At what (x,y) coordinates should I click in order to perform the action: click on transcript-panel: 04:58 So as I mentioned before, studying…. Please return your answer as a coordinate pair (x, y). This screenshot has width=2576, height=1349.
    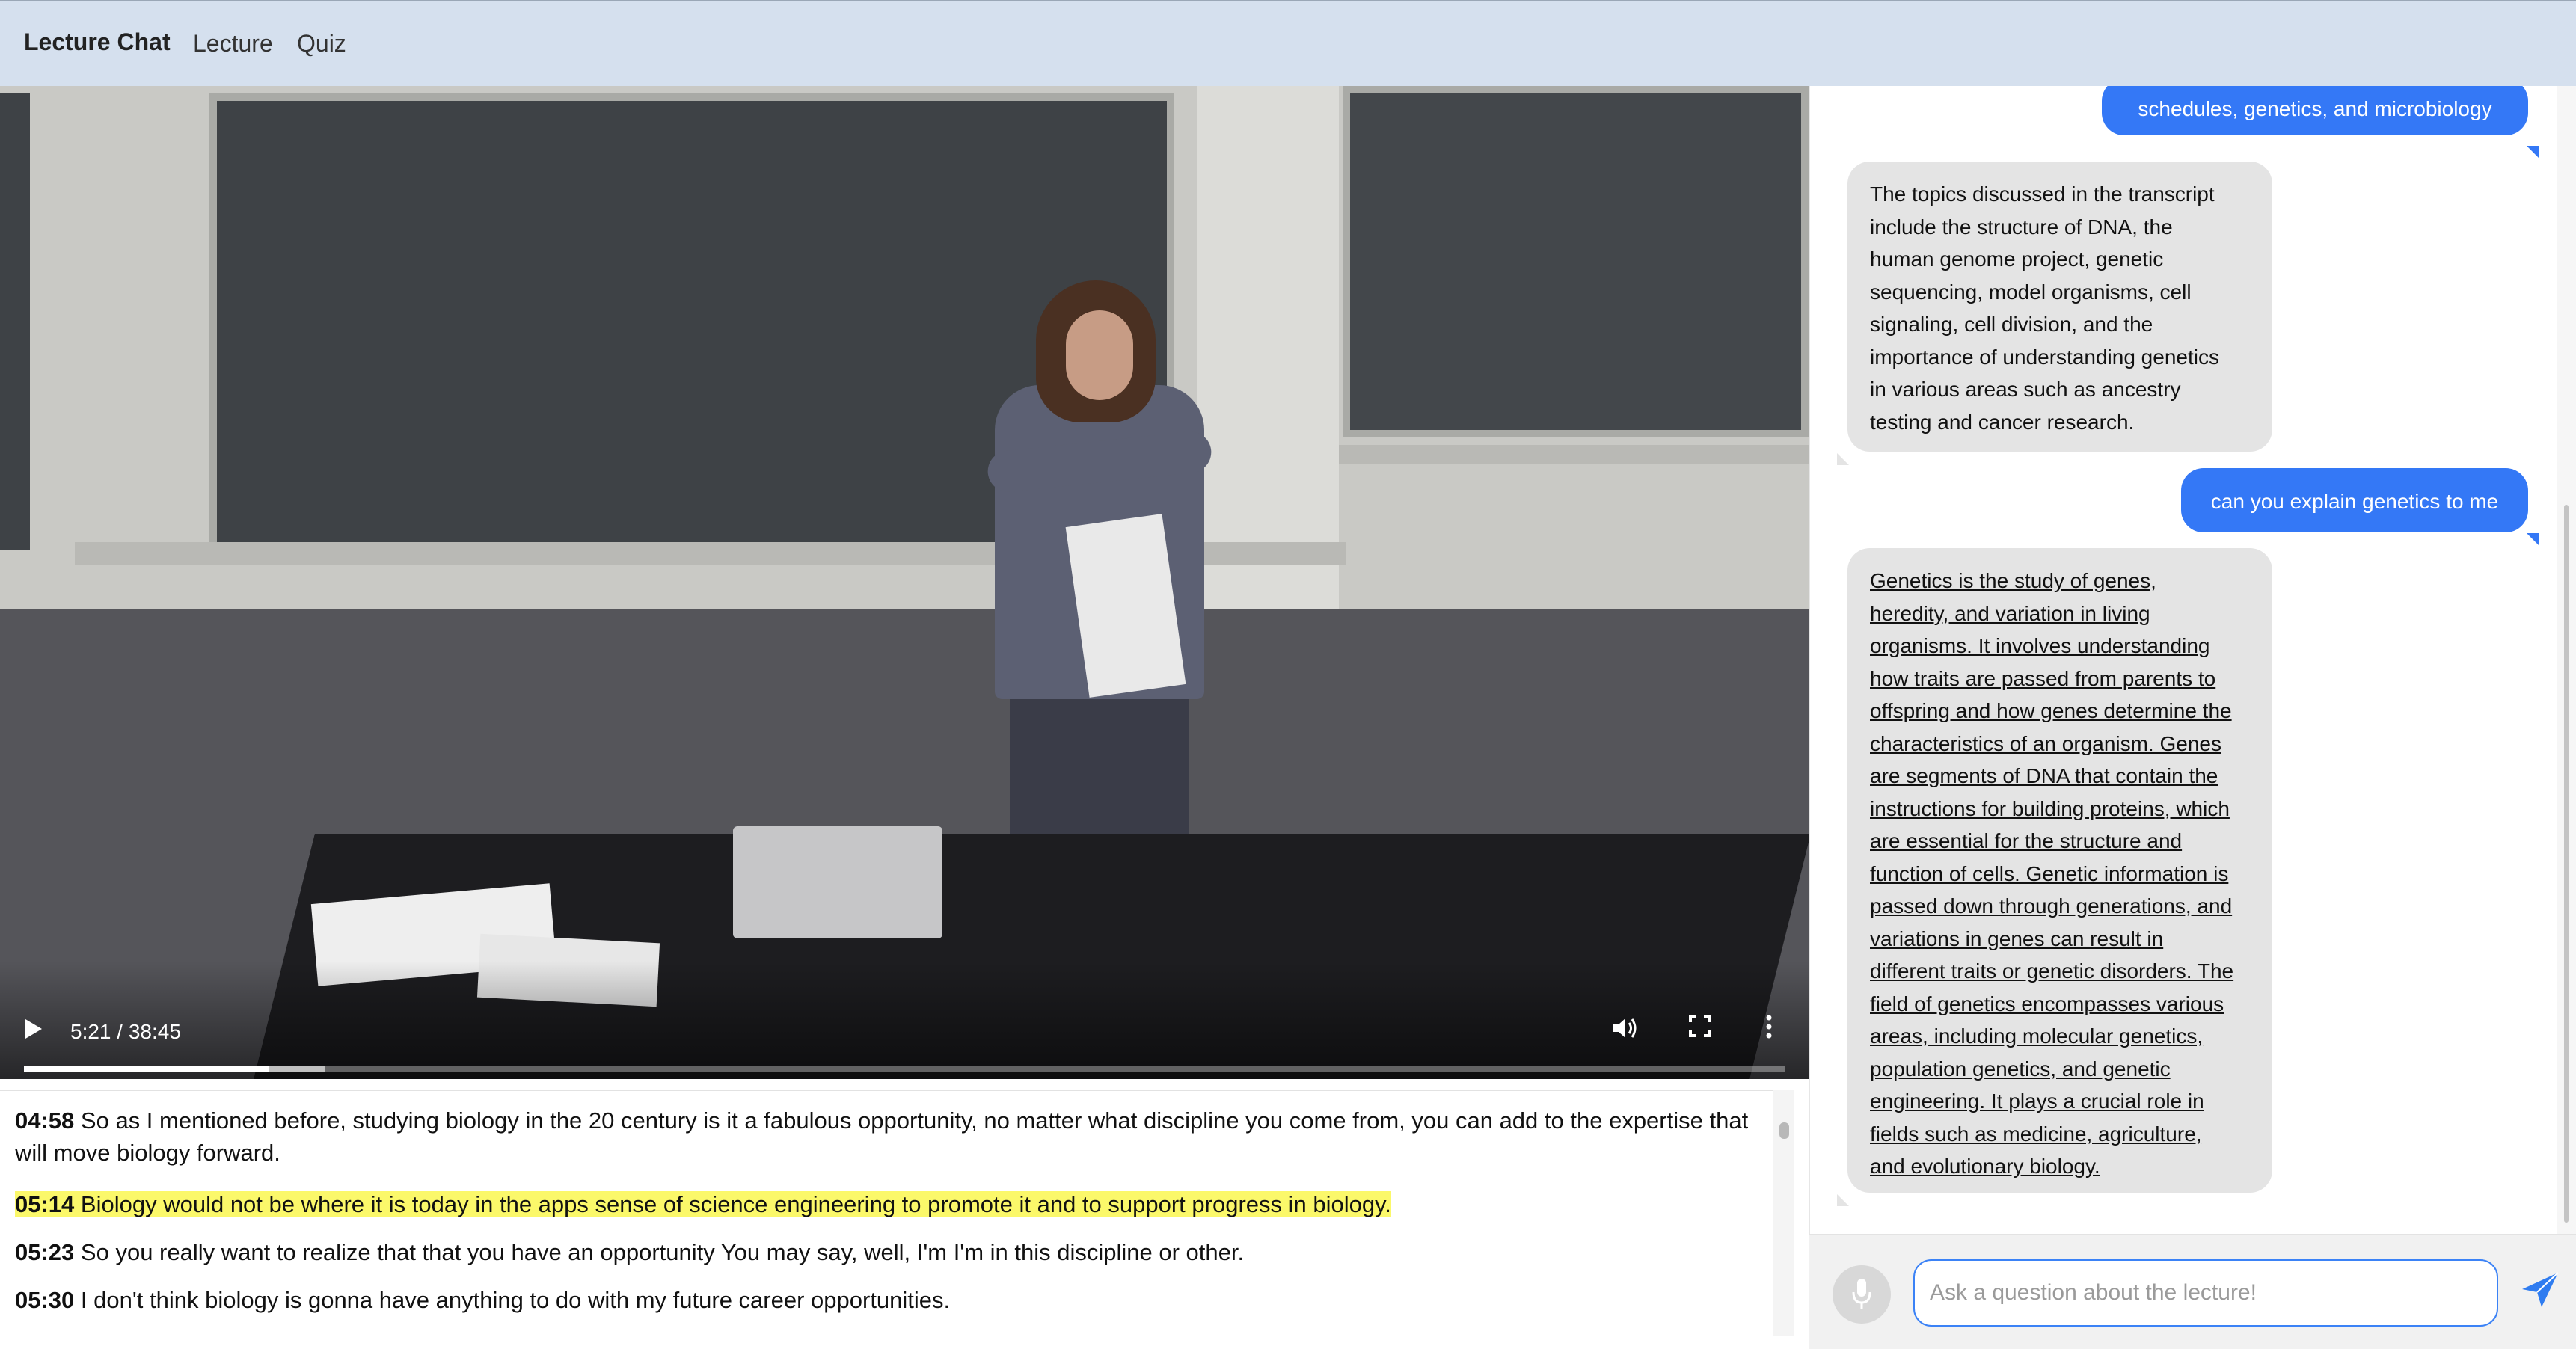
    Looking at the image, I should click on (897, 1219).